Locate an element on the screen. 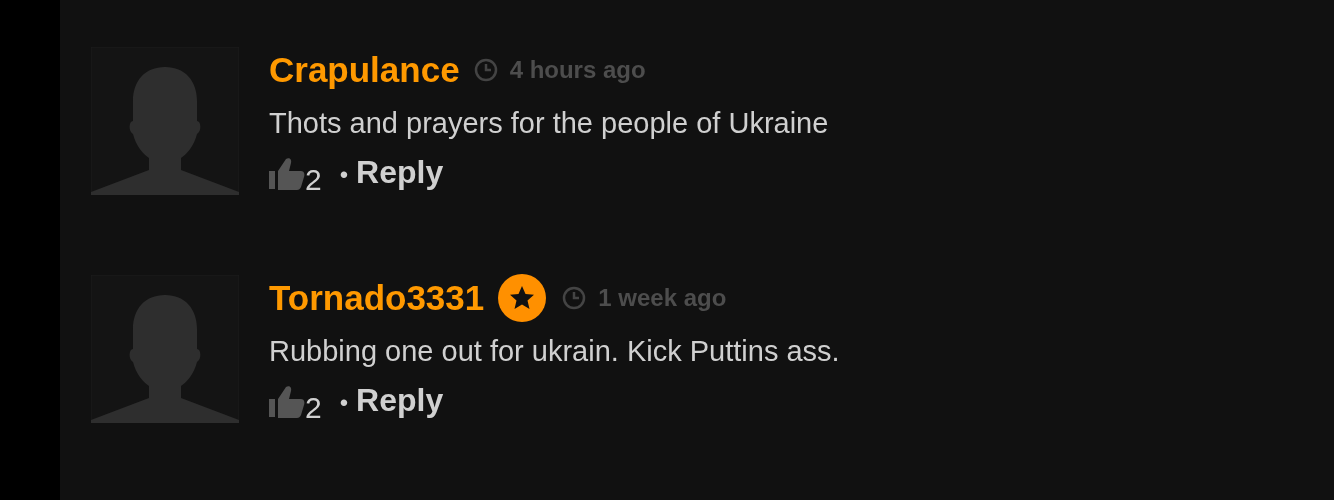 The image size is (1334, 500). username-link: Crapulance is located at coordinates (364, 70).